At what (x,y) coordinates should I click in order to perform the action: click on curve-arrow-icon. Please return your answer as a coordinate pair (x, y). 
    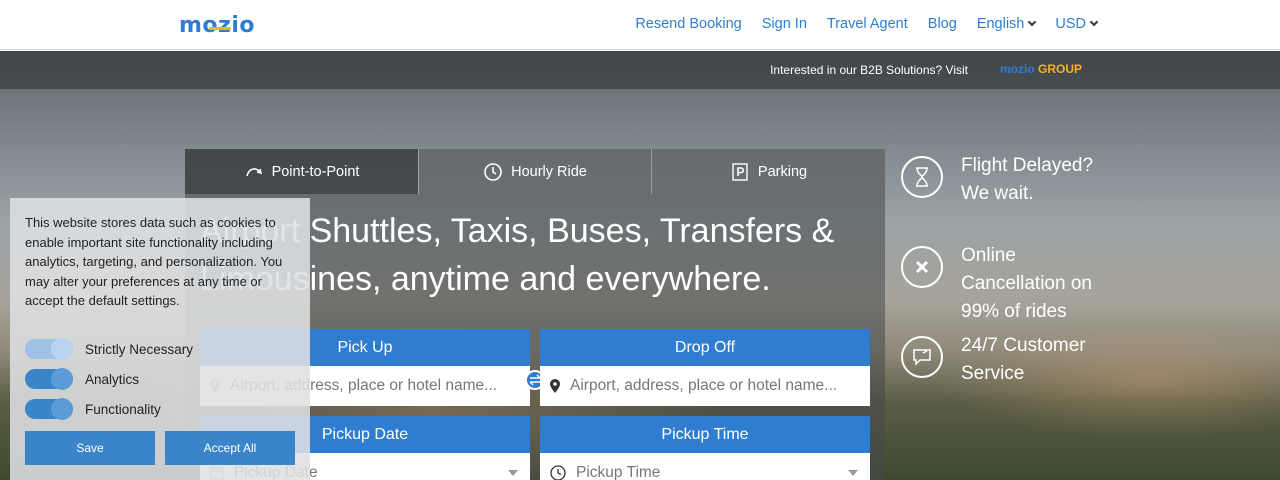
    Looking at the image, I should click on (253, 171).